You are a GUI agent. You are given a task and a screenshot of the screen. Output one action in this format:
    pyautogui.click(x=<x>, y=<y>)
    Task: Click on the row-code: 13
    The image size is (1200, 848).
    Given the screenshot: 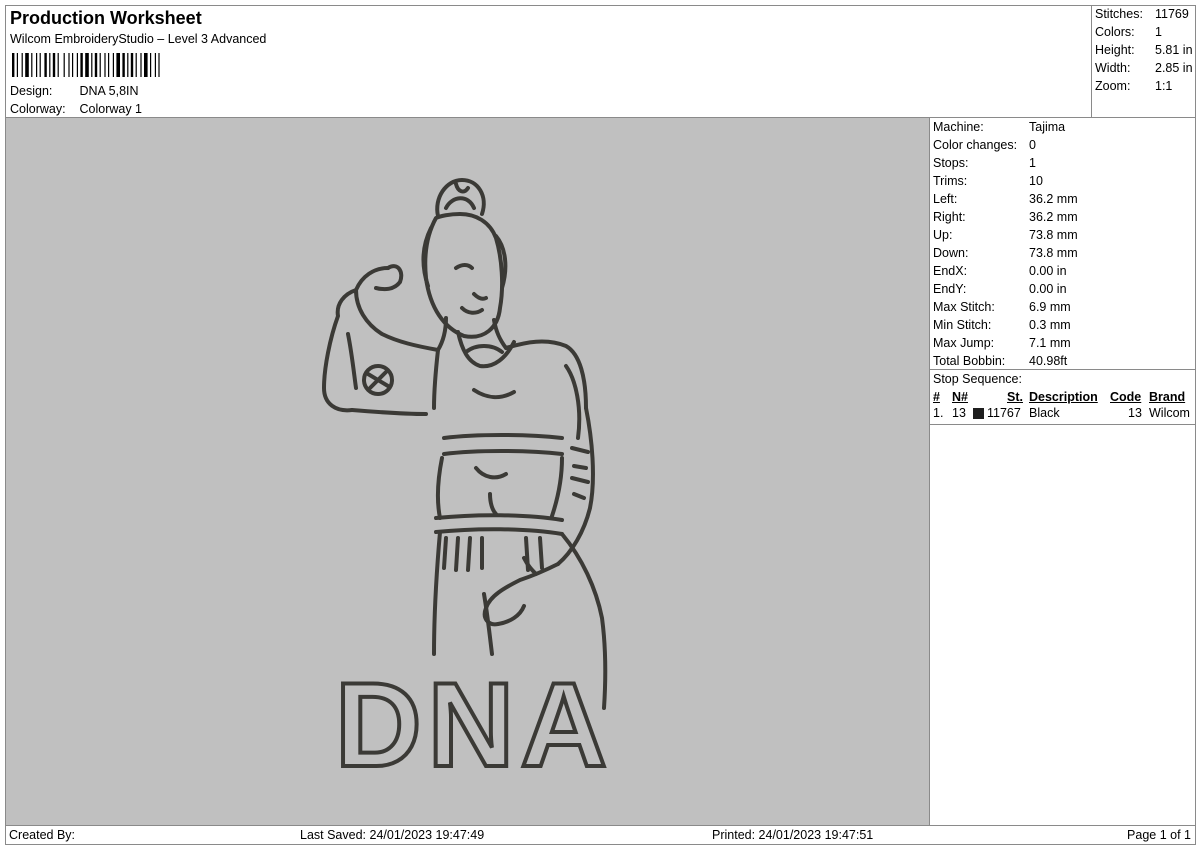 What is the action you would take?
    pyautogui.click(x=1135, y=413)
    